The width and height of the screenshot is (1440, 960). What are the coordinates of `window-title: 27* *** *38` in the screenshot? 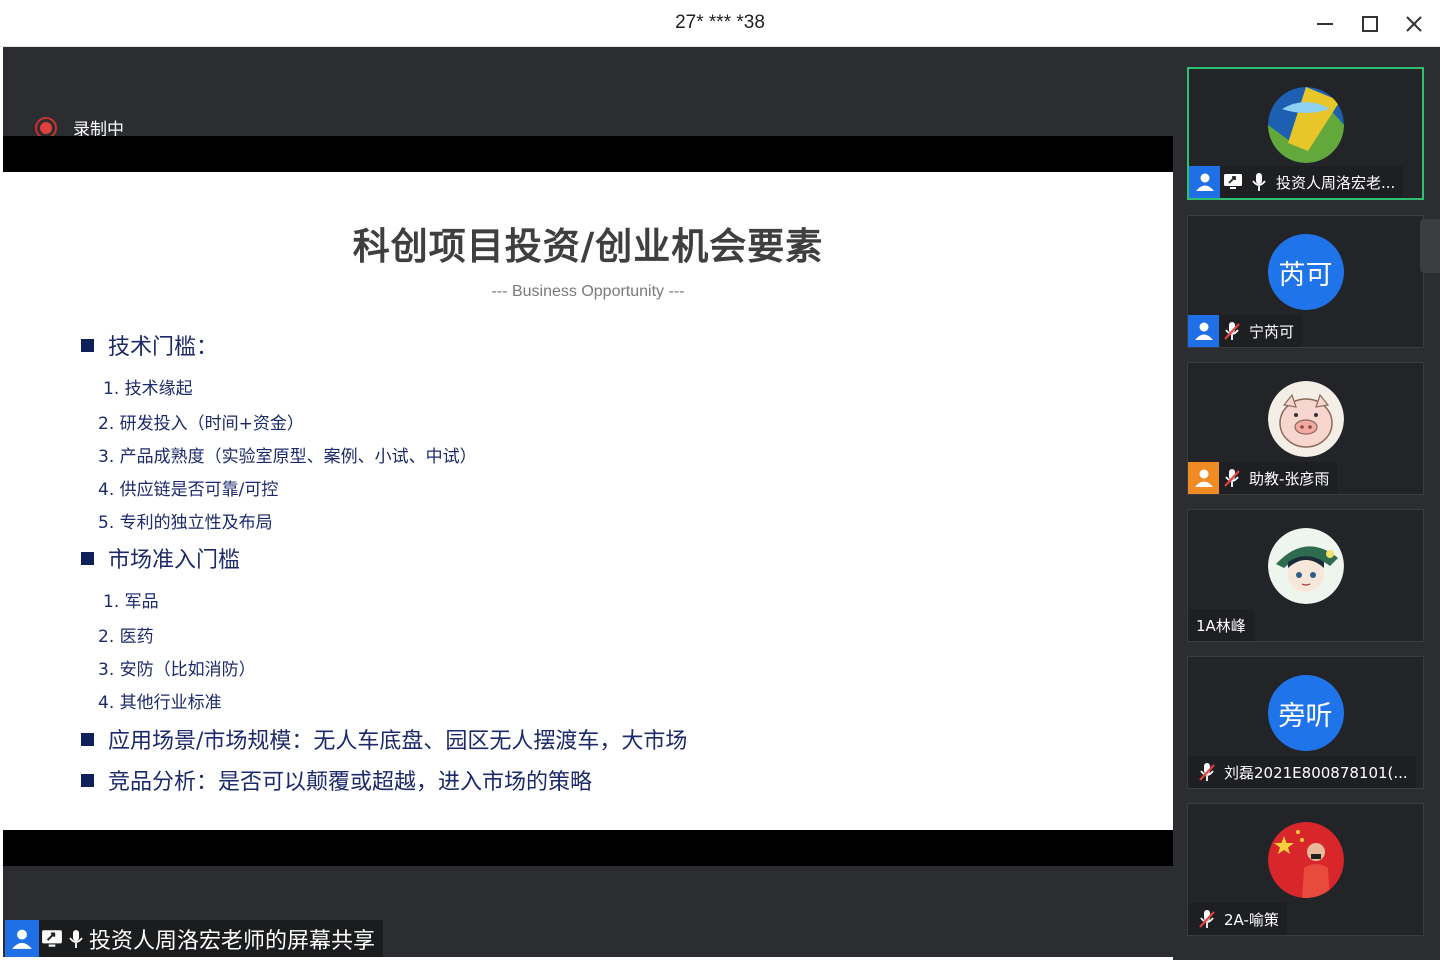 It's located at (720, 22).